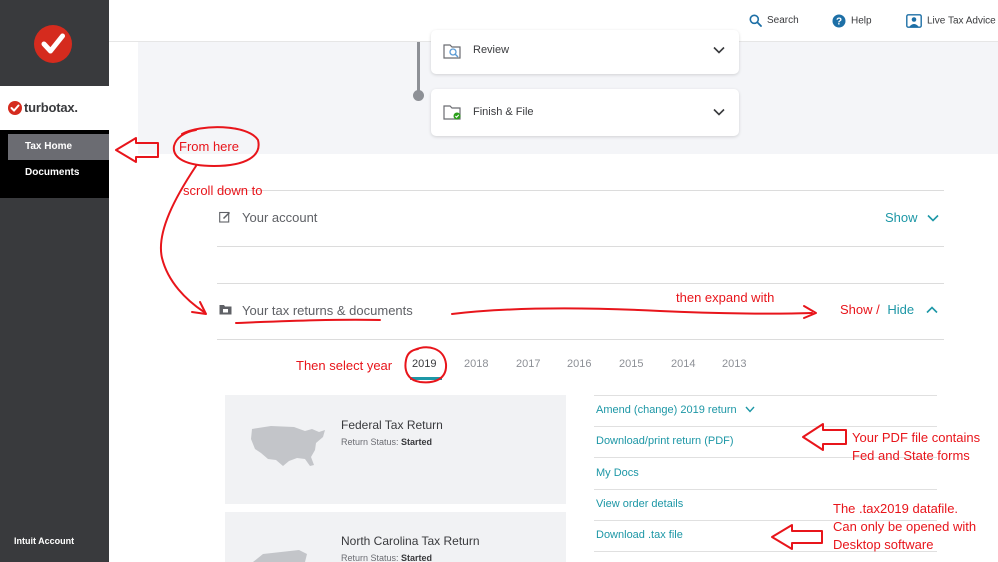 Image resolution: width=998 pixels, height=562 pixels. Describe the element at coordinates (675, 410) in the screenshot. I see `amend-return-link: Amend (change) 2019 return` at that location.